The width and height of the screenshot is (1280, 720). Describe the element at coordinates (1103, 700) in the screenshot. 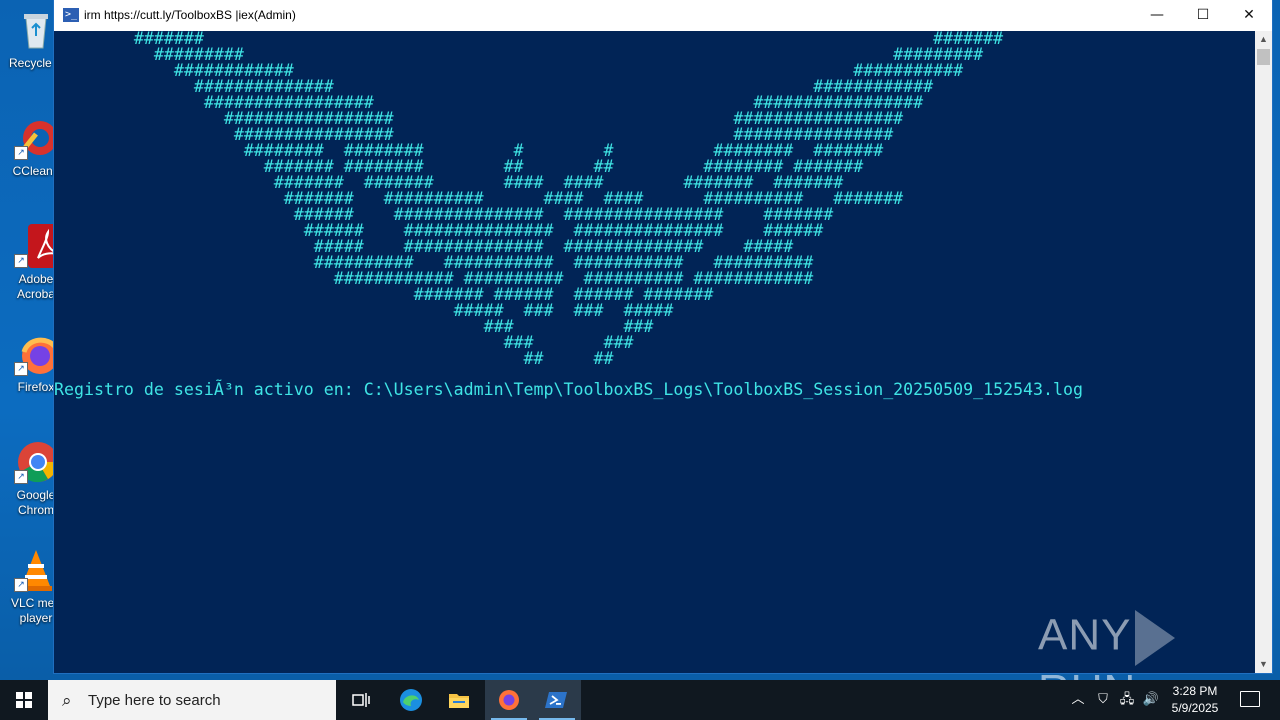

I see `security-tray-icon: ⛉` at that location.